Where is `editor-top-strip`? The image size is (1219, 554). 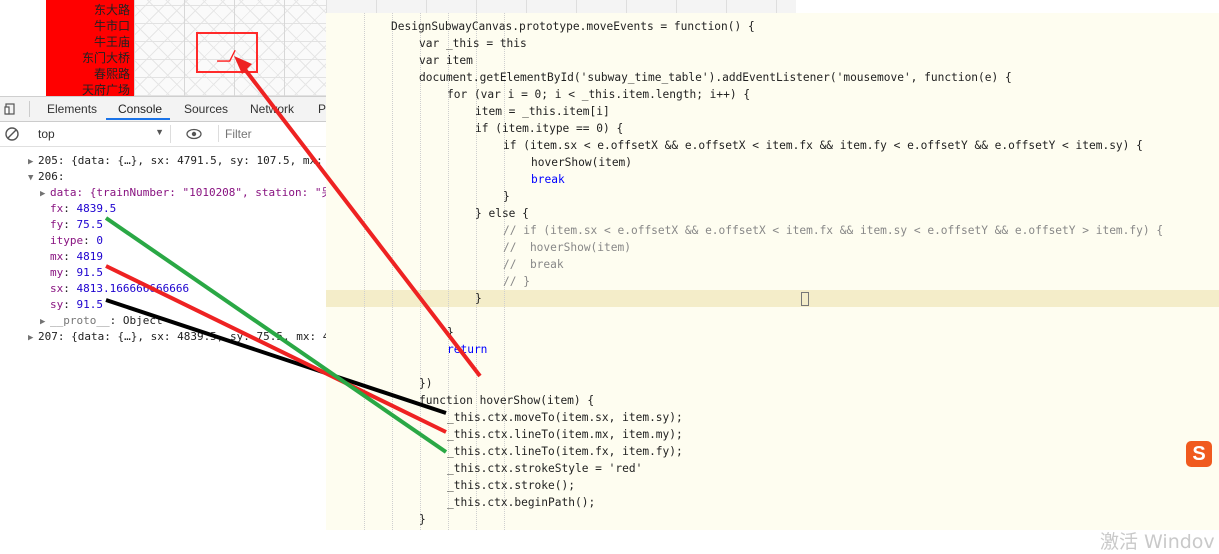
editor-top-strip is located at coordinates (561, 7).